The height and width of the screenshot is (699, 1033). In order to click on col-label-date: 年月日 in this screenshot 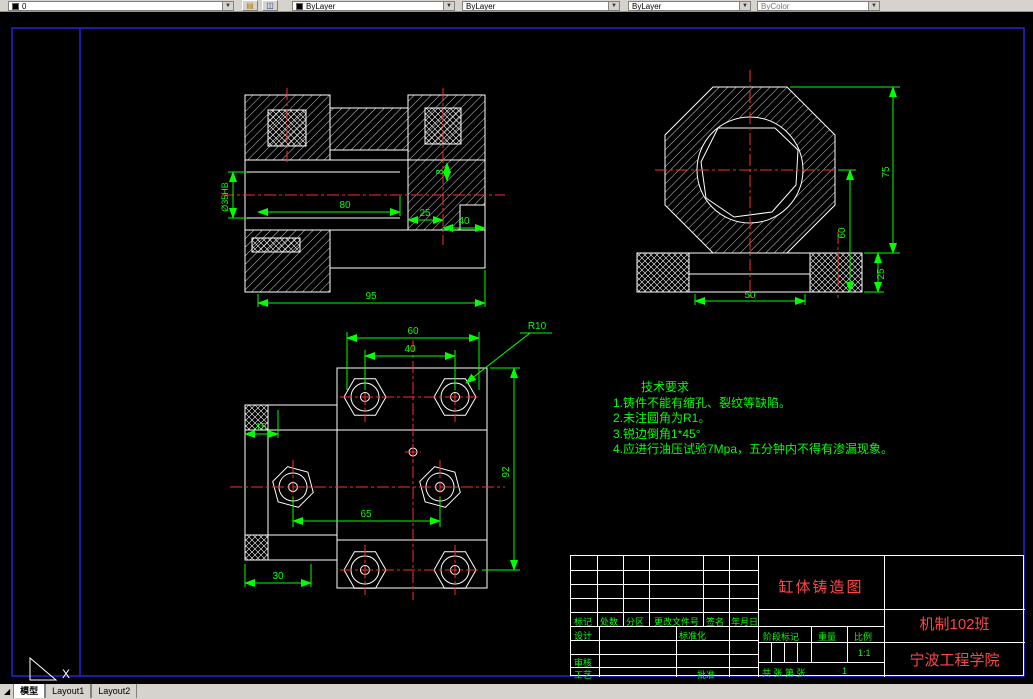, I will do `click(745, 622)`.